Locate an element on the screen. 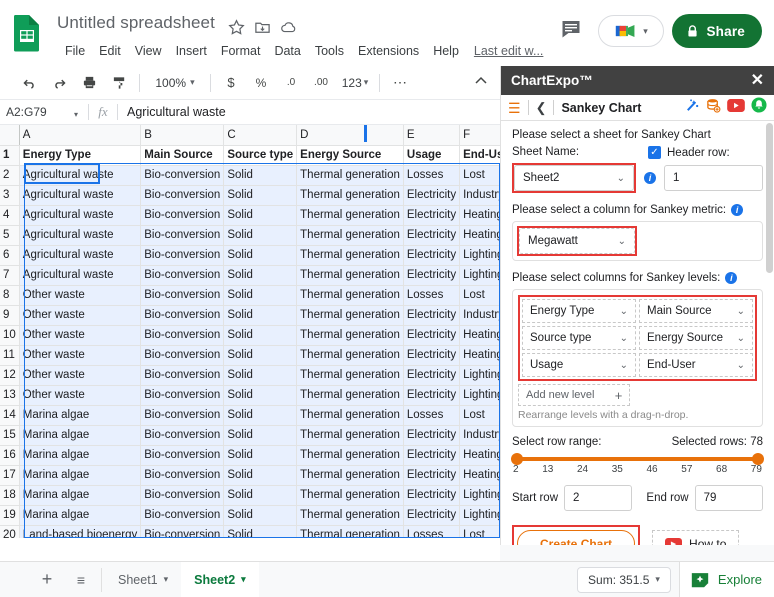  row-header: 8 is located at coordinates (10, 295).